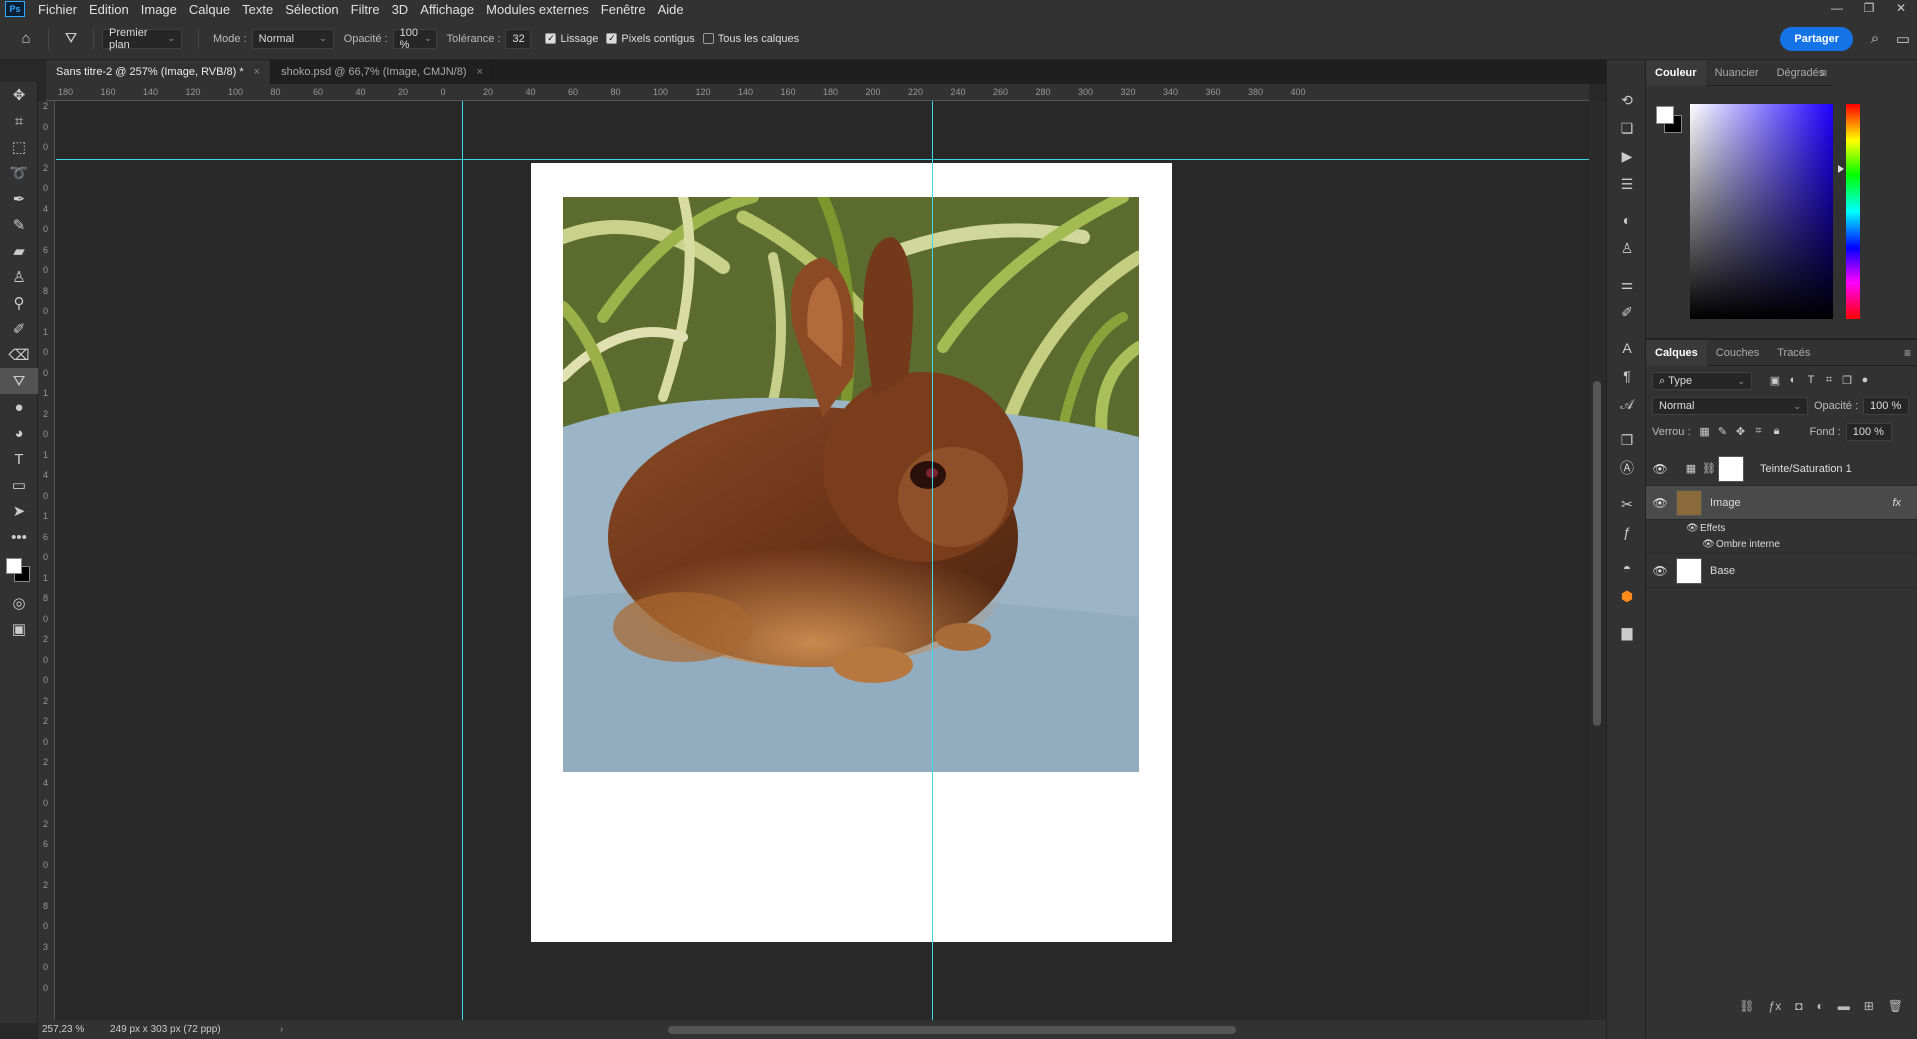  I want to click on clone-source-icon: ♙, so click(1627, 248).